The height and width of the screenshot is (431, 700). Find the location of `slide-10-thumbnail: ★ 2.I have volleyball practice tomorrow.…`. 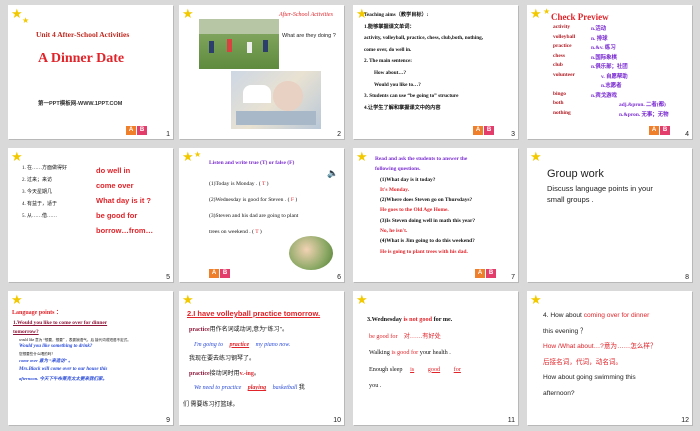

slide-10-thumbnail: ★ 2.I have volleyball practice tomorrow.… is located at coordinates (261, 358).